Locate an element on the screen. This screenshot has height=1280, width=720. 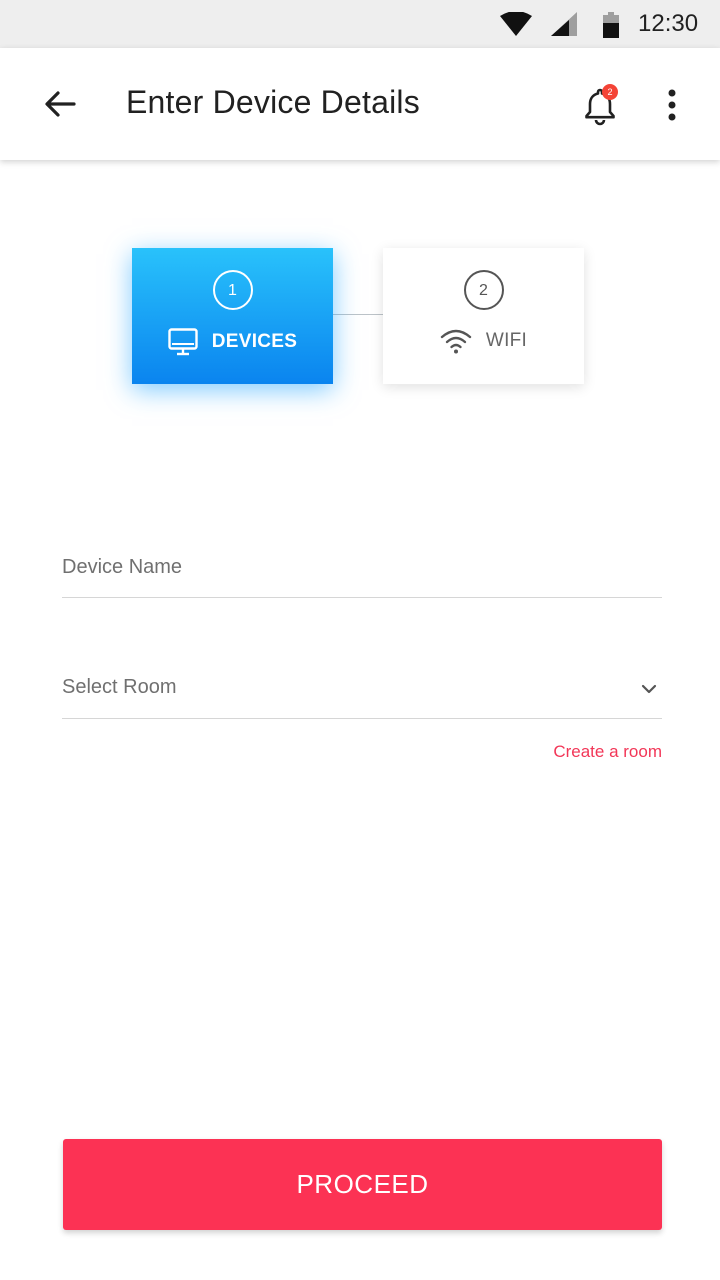
chevron-down-icon is located at coordinates (649, 689).